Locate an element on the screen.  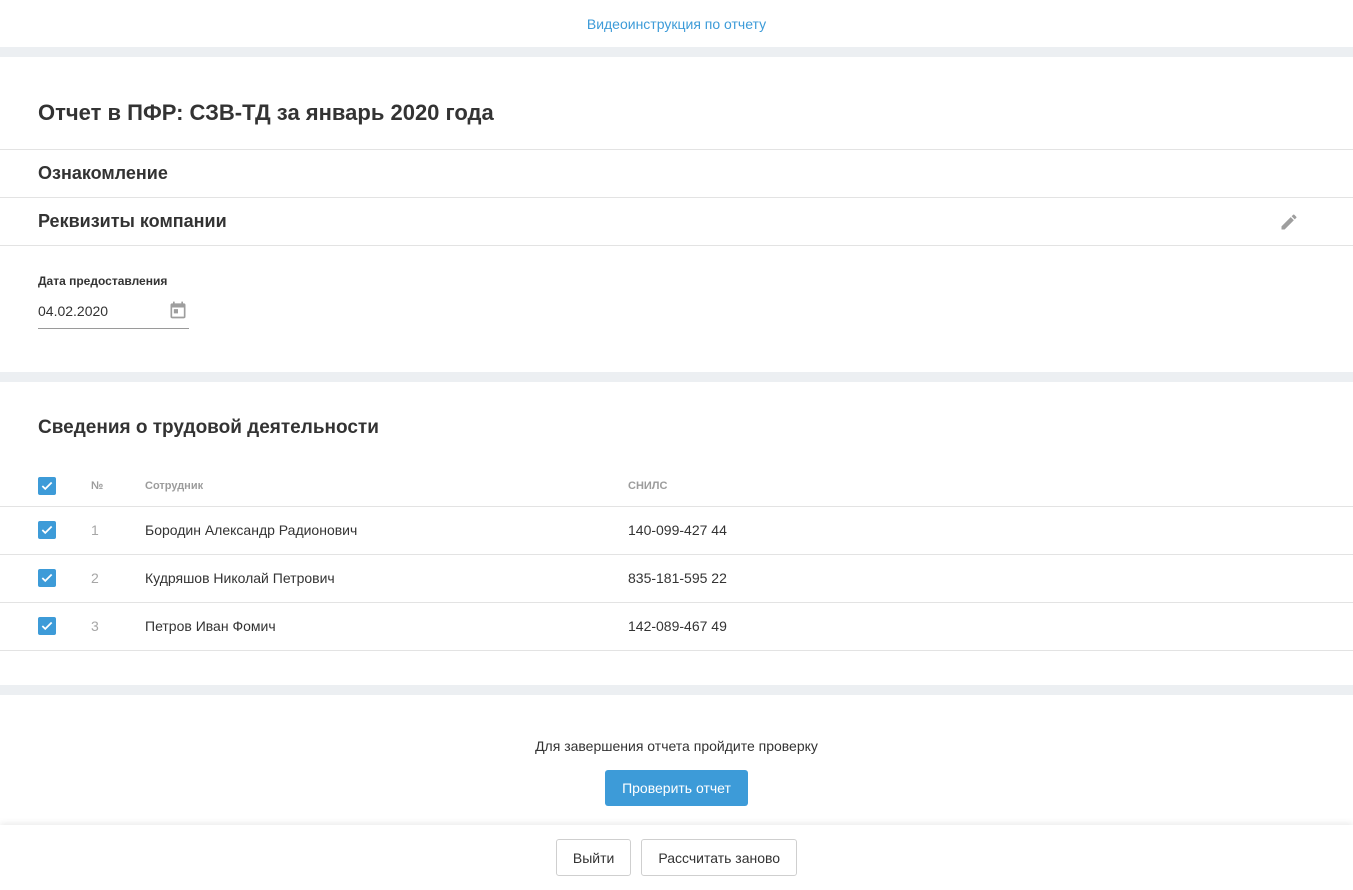
header-num: № is located at coordinates (118, 486).